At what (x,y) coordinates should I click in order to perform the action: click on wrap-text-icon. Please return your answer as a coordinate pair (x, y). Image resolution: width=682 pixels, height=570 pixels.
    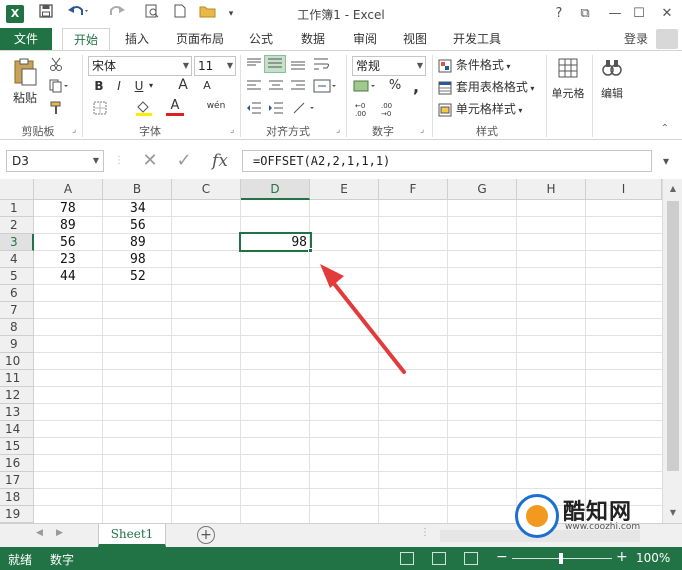
    Looking at the image, I should click on (322, 64).